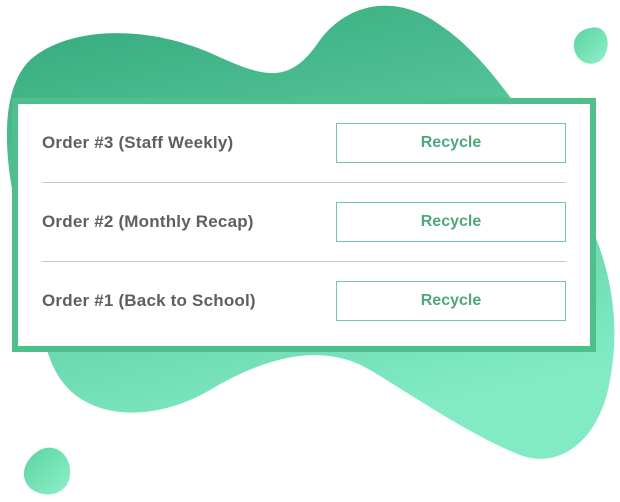  What do you see at coordinates (149, 300) in the screenshot?
I see `order-label: Order #1 (Back to School)` at bounding box center [149, 300].